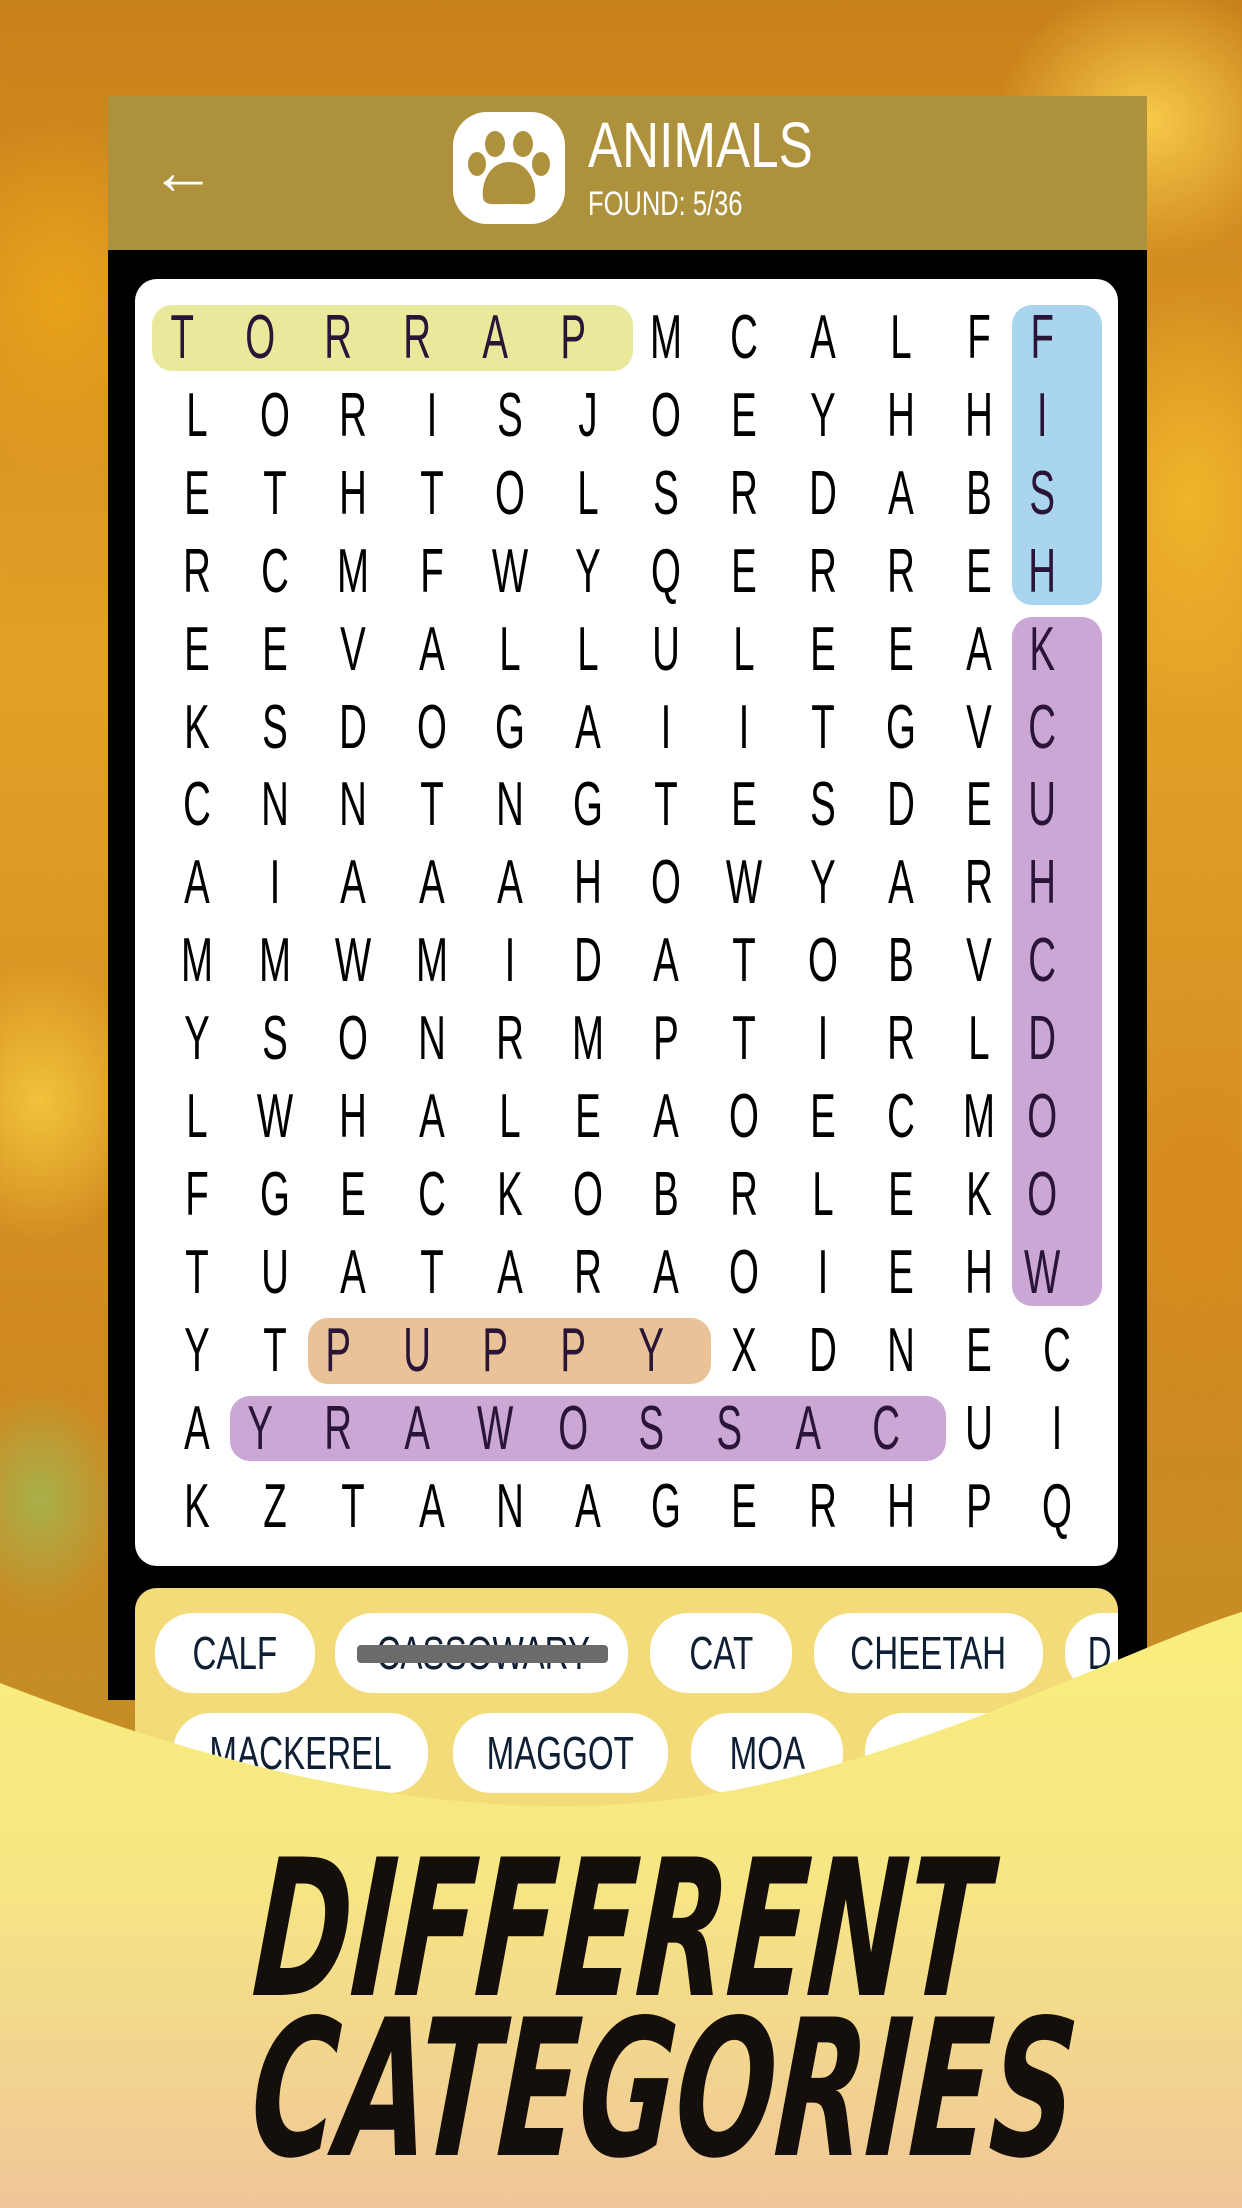 This screenshot has width=1242, height=2208. I want to click on promo-line-2: CATEGORIES, so click(664, 2089).